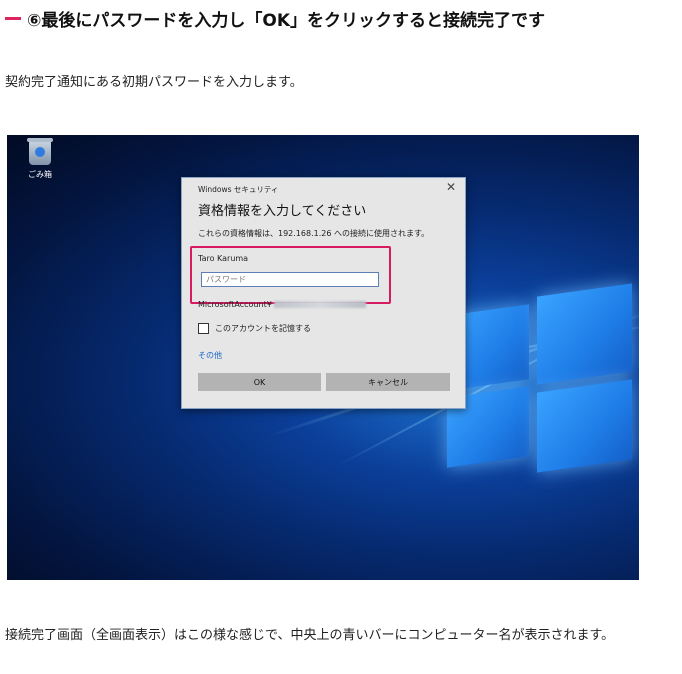  Describe the element at coordinates (238, 189) in the screenshot. I see `dialog-window-title: Windows セキュリティ` at that location.